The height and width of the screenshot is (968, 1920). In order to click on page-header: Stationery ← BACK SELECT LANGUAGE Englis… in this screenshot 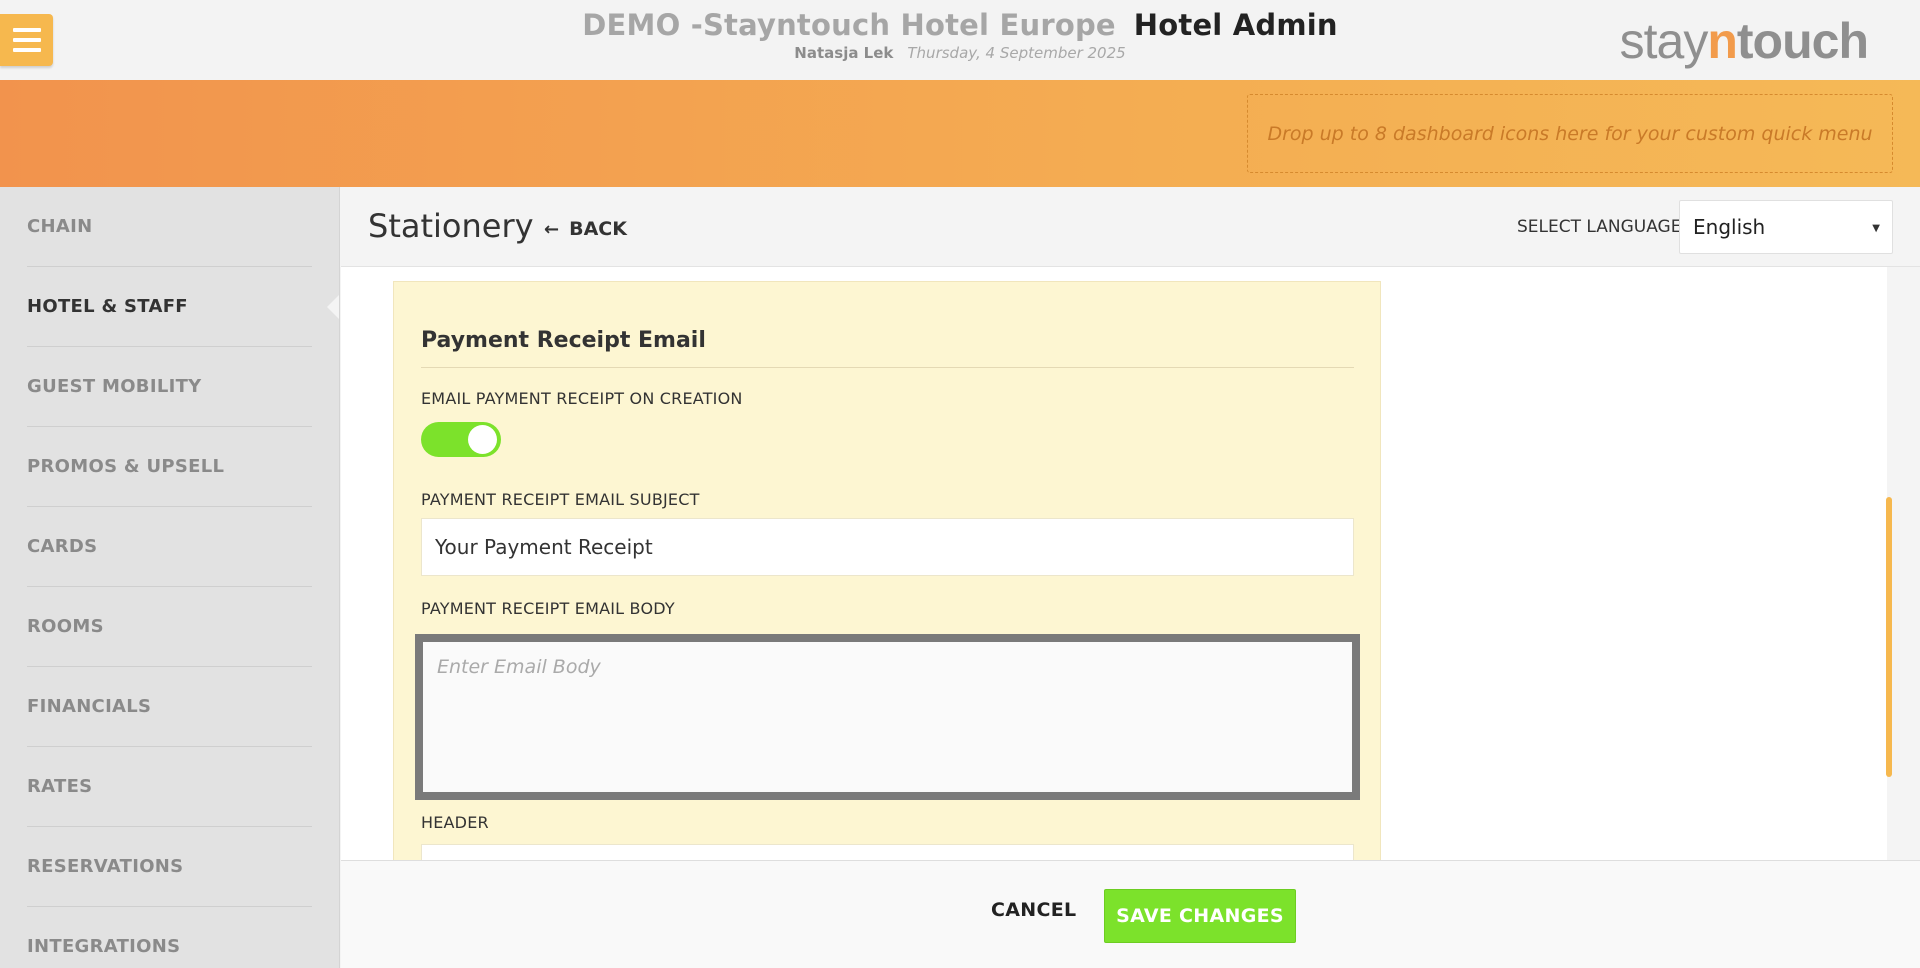, I will do `click(1130, 227)`.